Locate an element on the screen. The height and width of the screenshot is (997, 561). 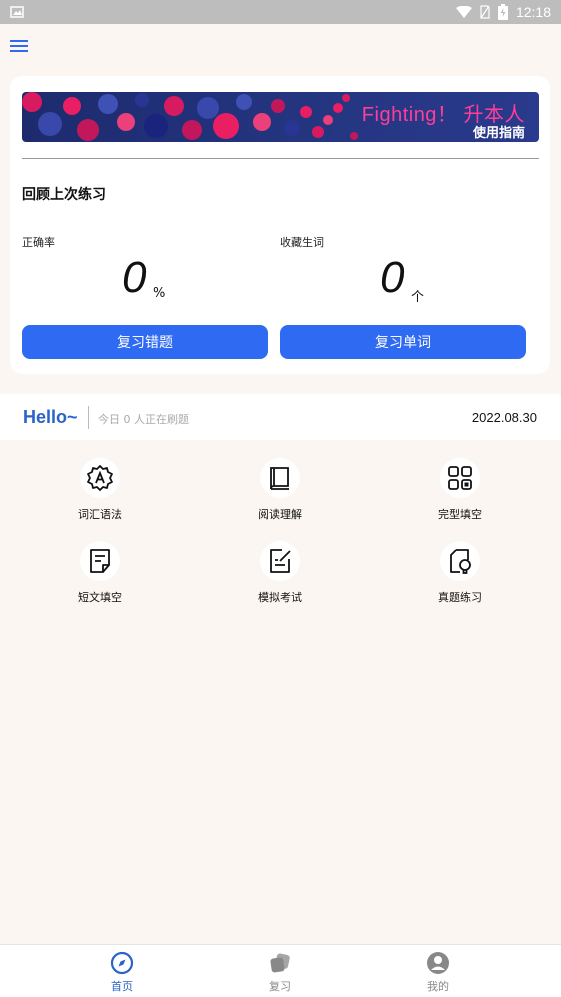
category-cloze: 完型填空 is located at coordinates (460, 493).